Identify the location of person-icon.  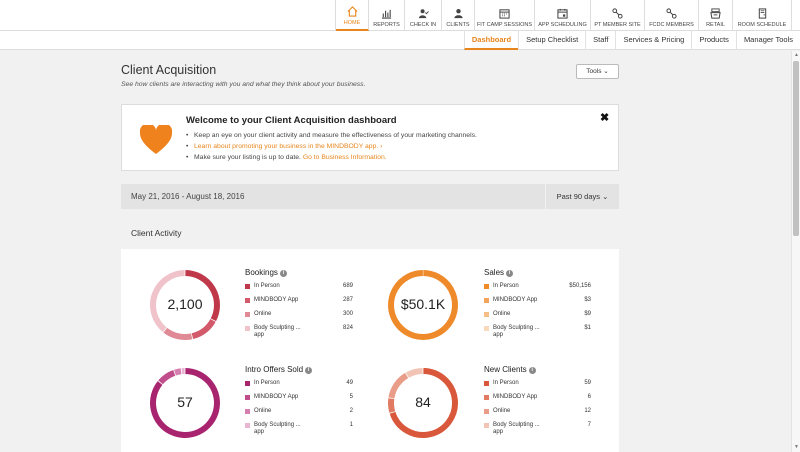
(458, 14).